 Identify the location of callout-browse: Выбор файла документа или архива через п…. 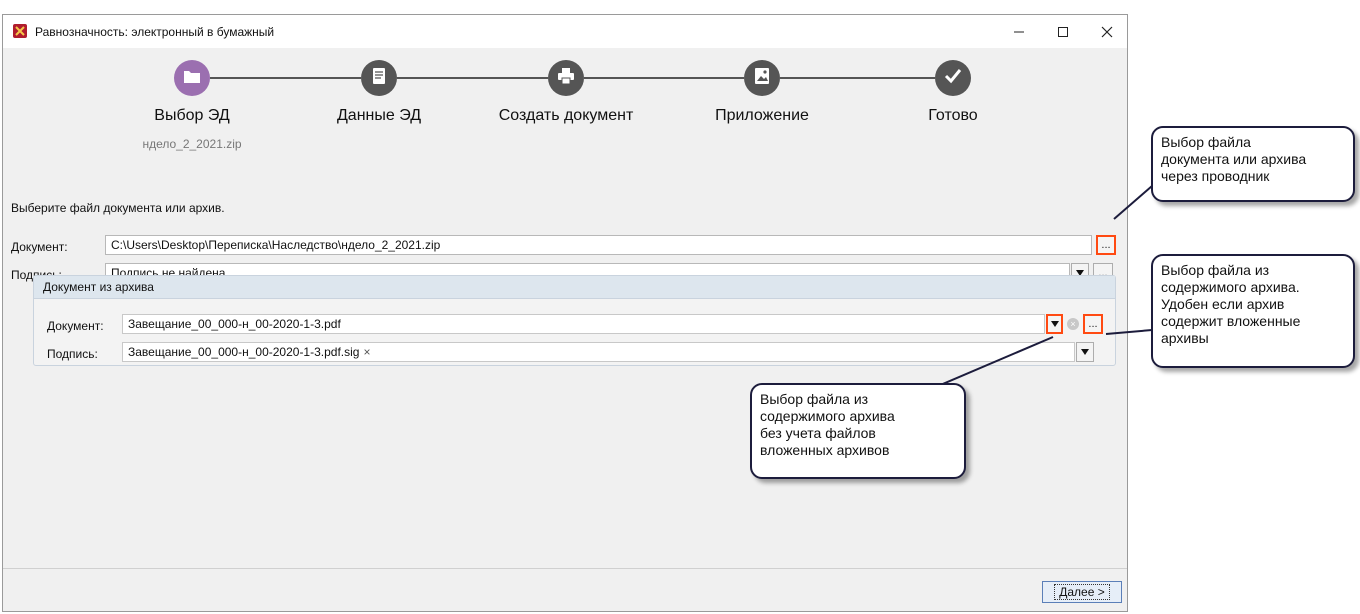
(1253, 164).